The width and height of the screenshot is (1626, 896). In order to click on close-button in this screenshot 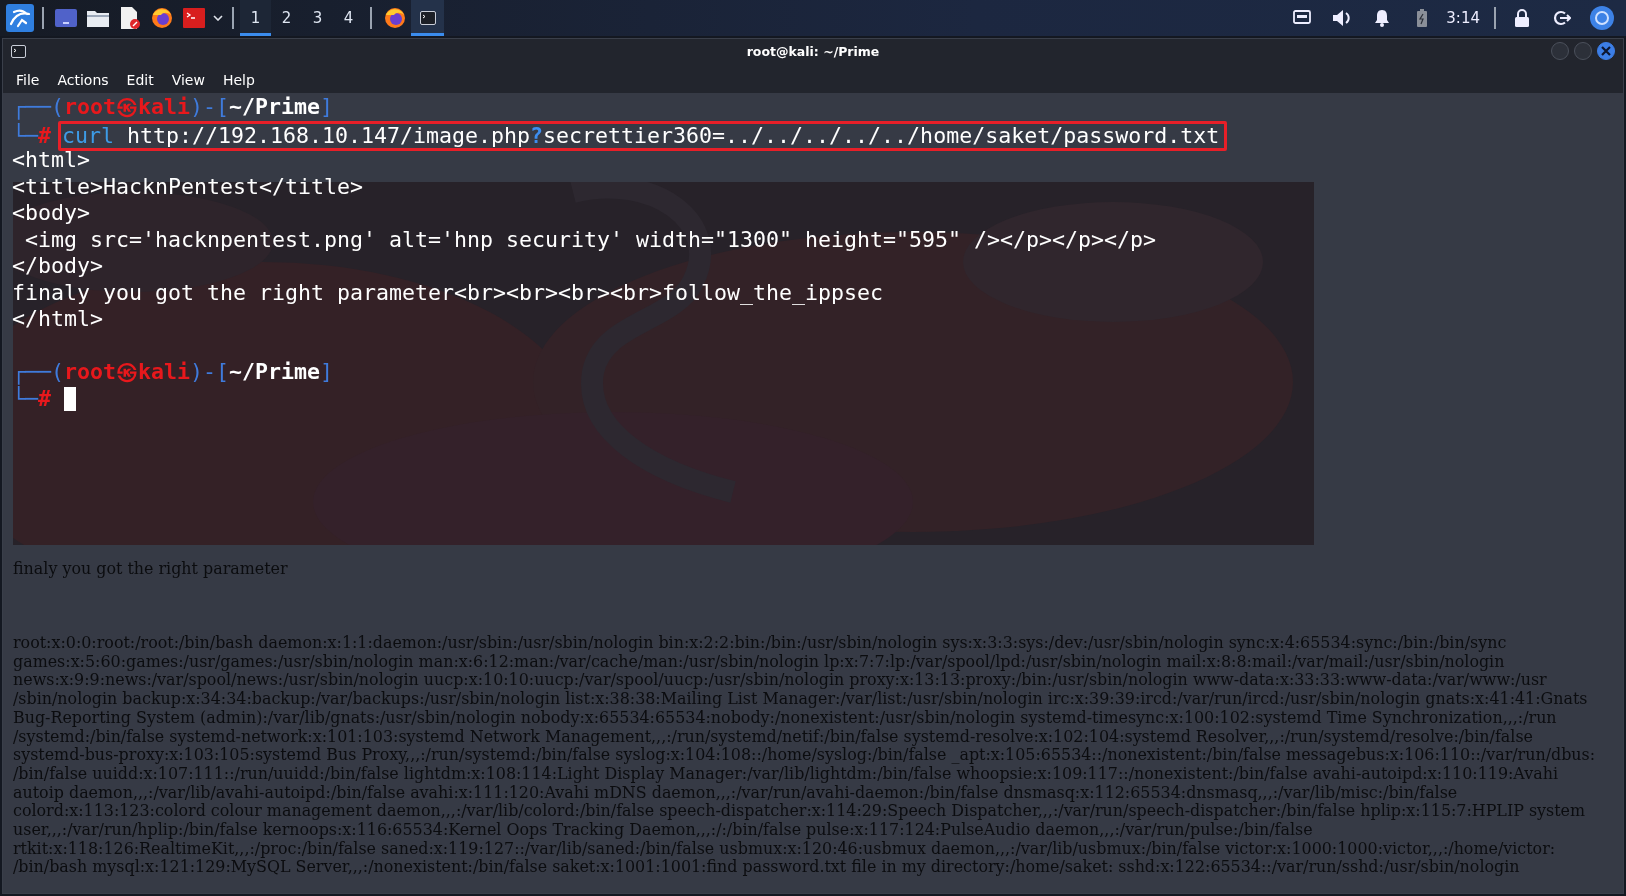, I will do `click(1606, 51)`.